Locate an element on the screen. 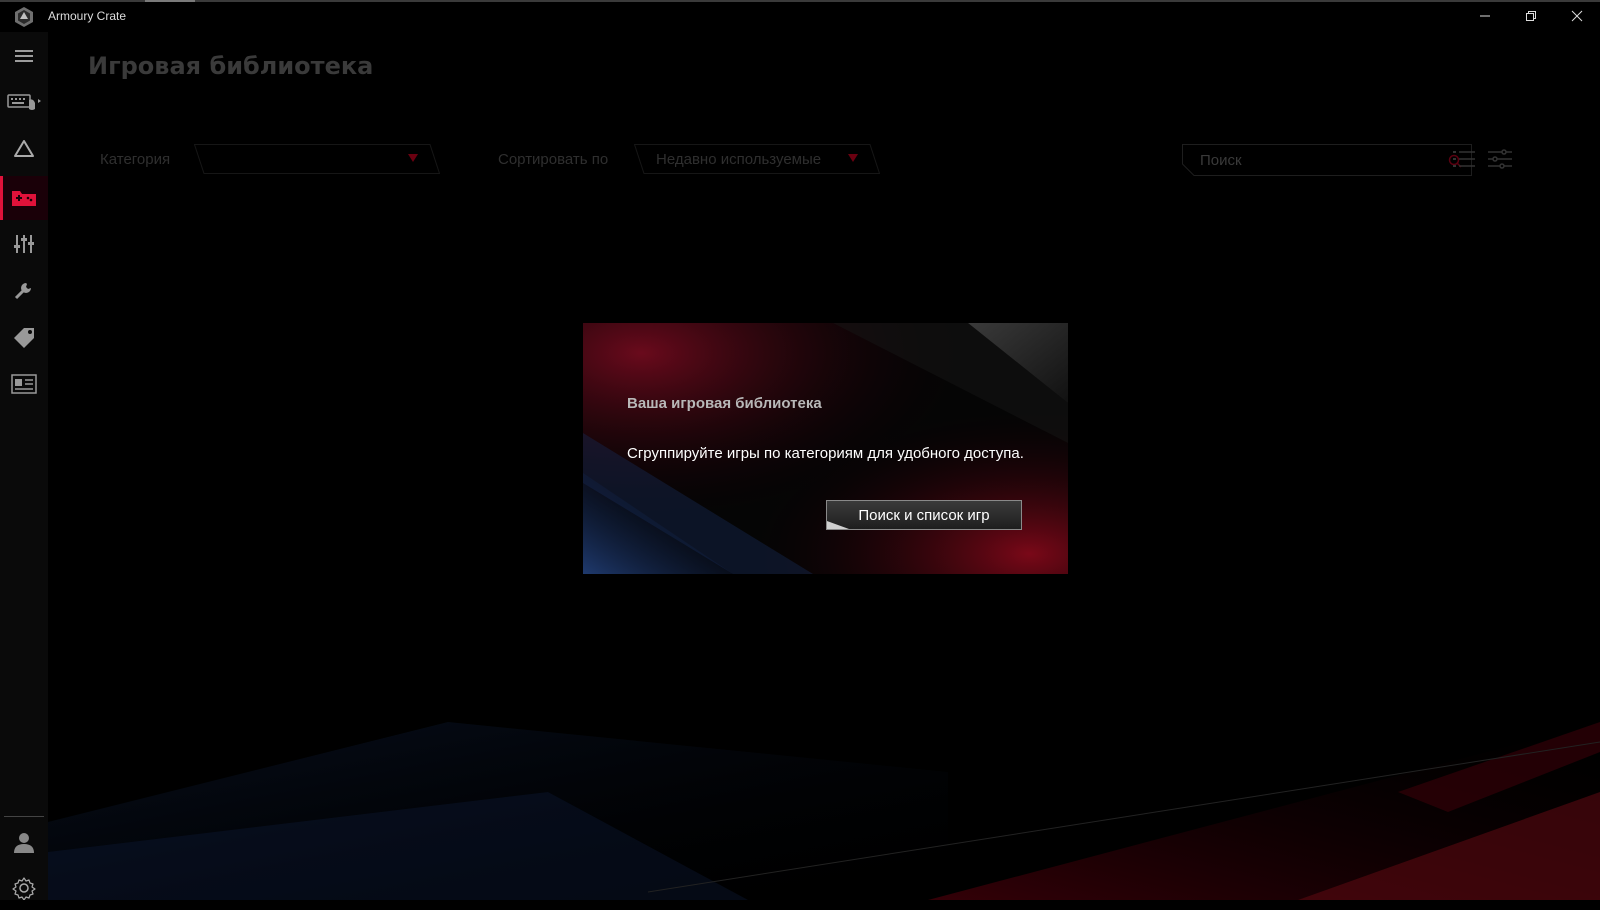 The image size is (1600, 910). tools-icon is located at coordinates (22, 291).